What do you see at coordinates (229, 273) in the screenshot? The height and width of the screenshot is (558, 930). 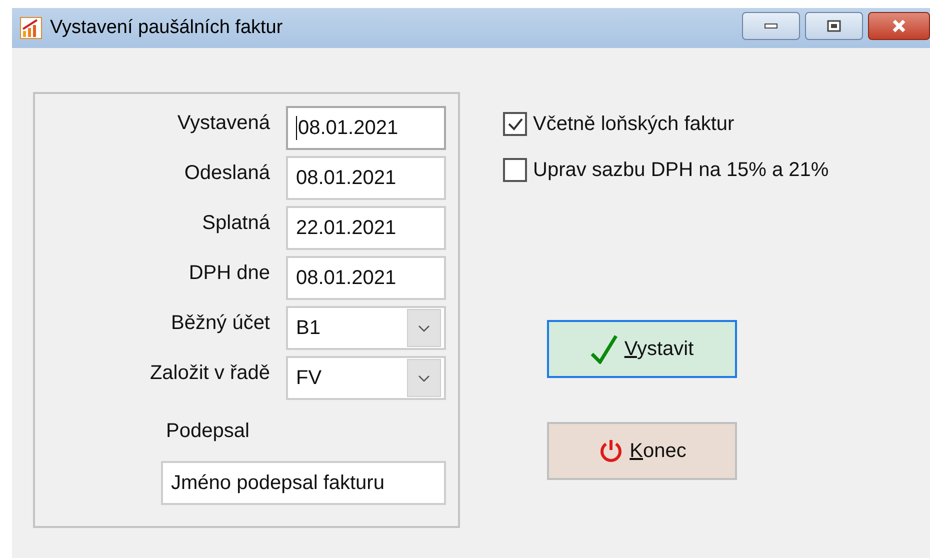 I see `field-label: DPH dne` at bounding box center [229, 273].